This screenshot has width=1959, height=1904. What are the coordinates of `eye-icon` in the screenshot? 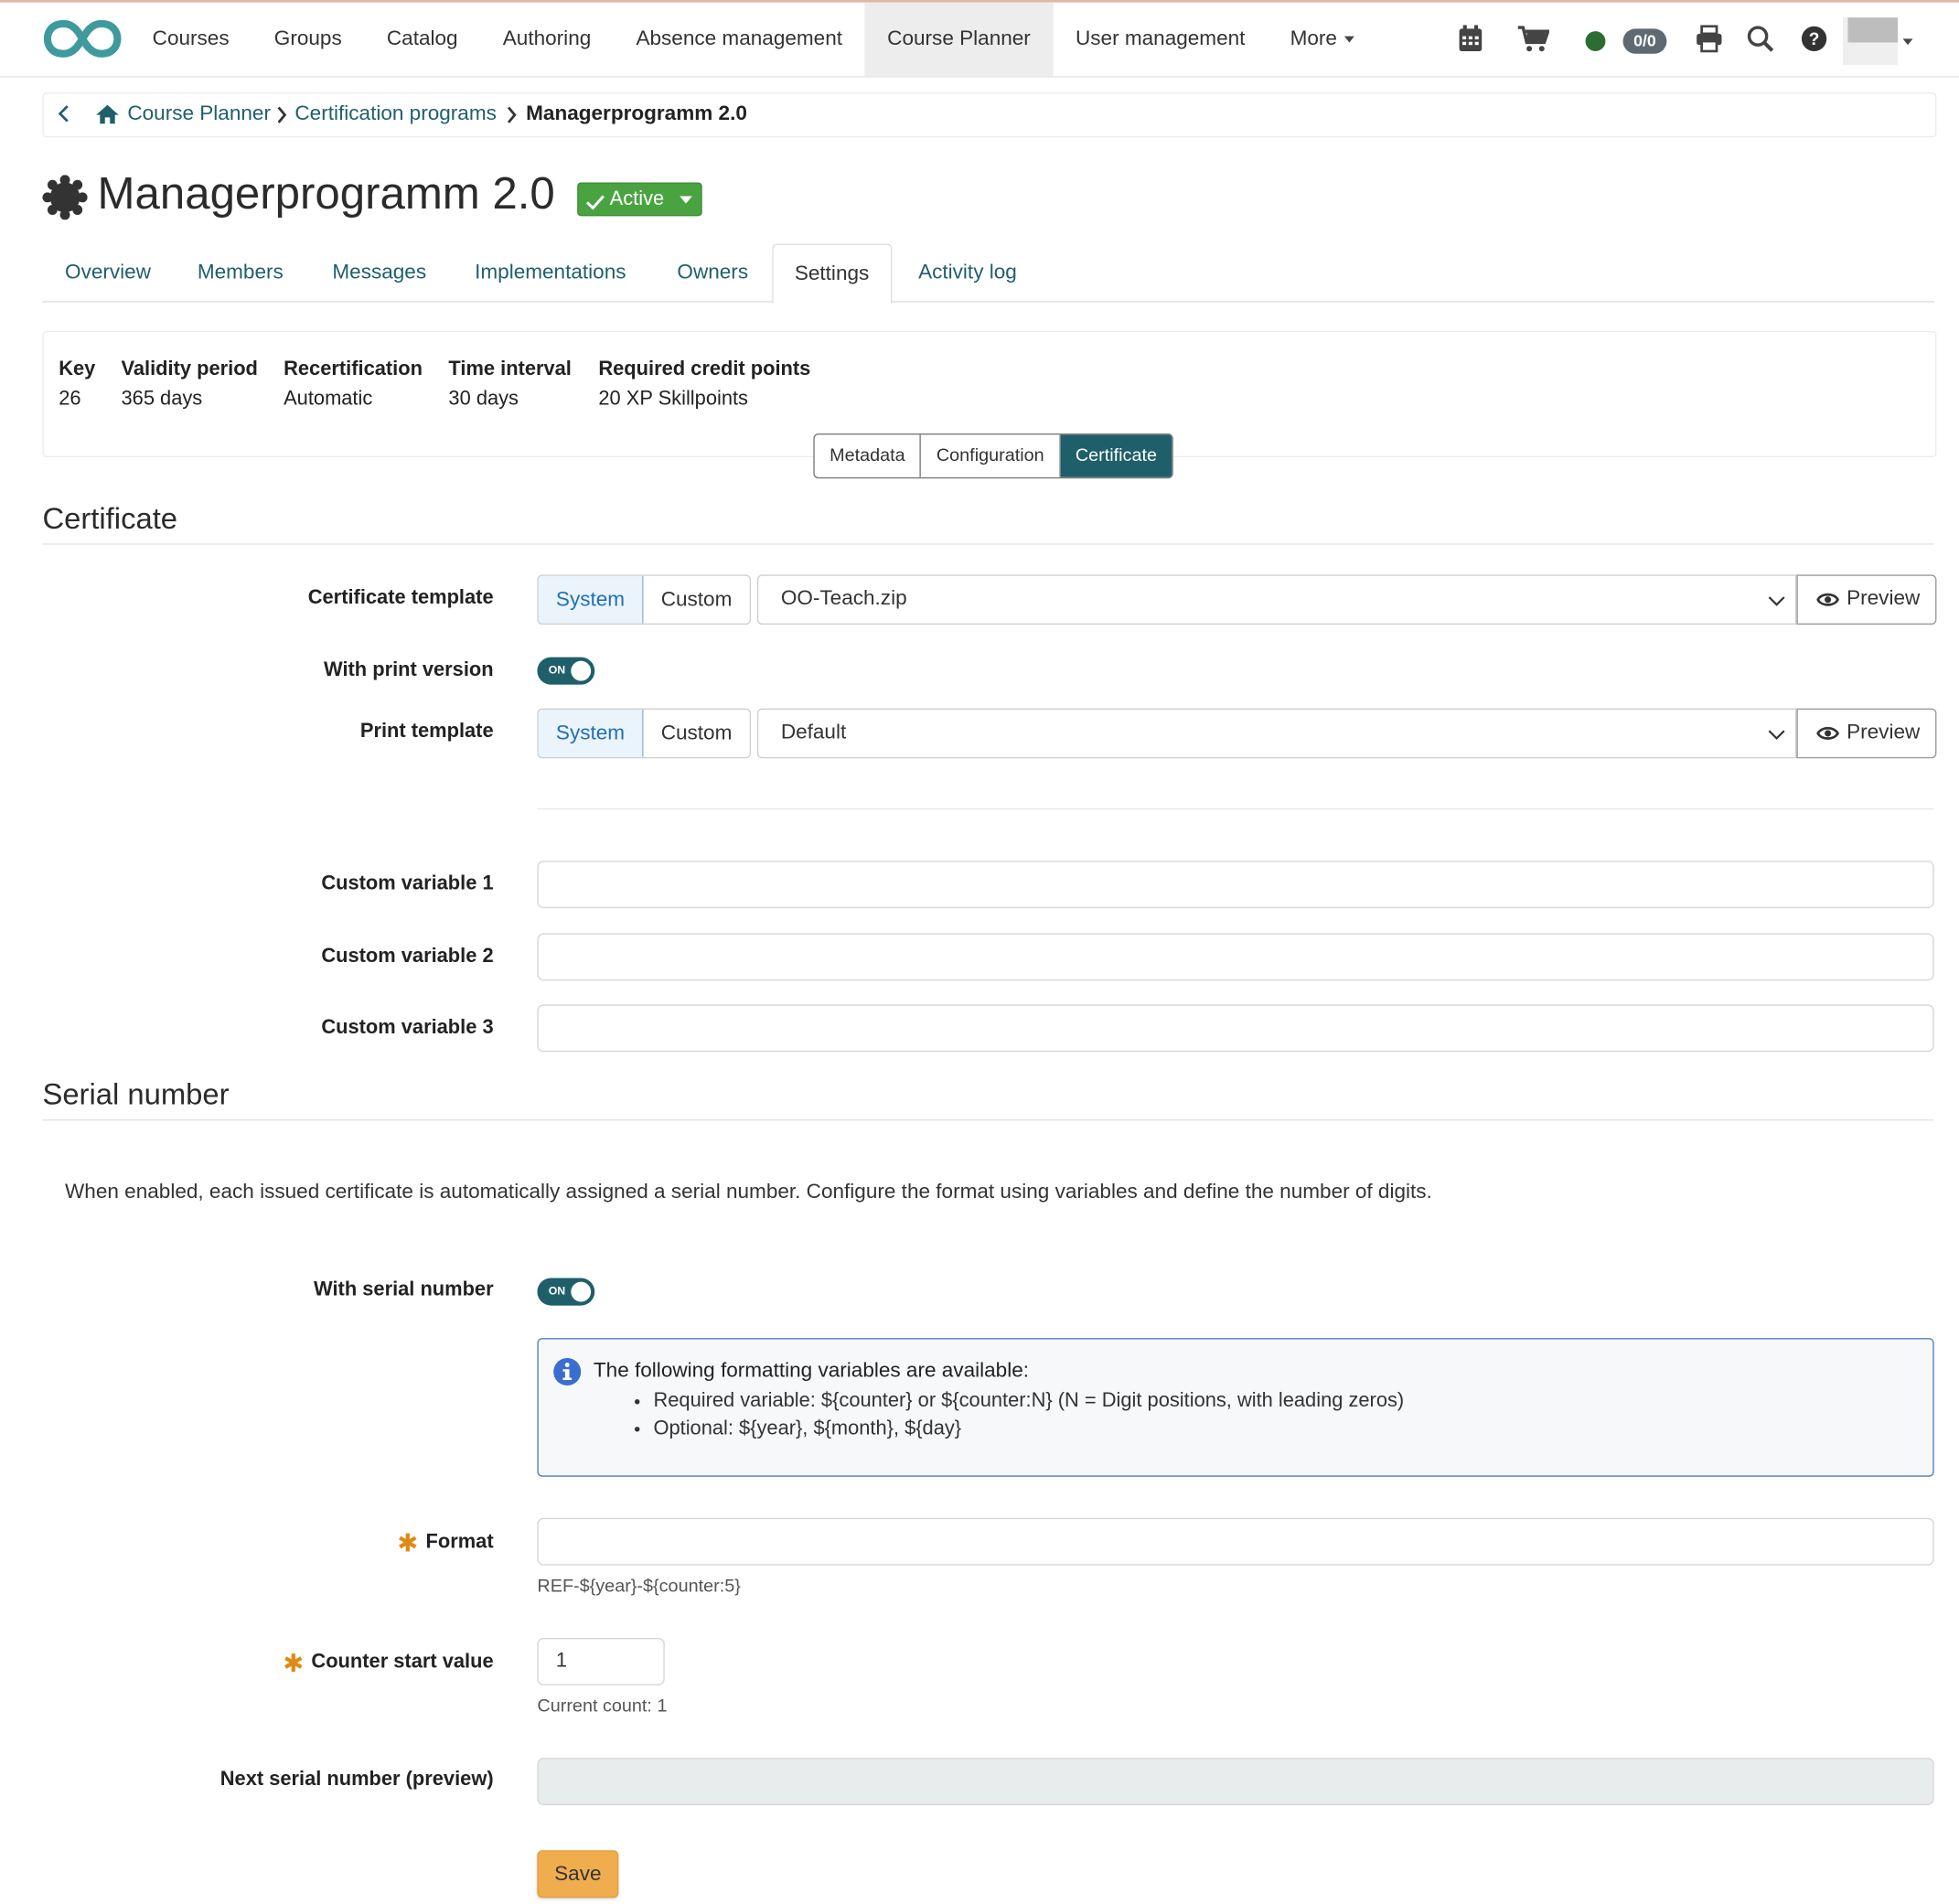 It's located at (1828, 736).